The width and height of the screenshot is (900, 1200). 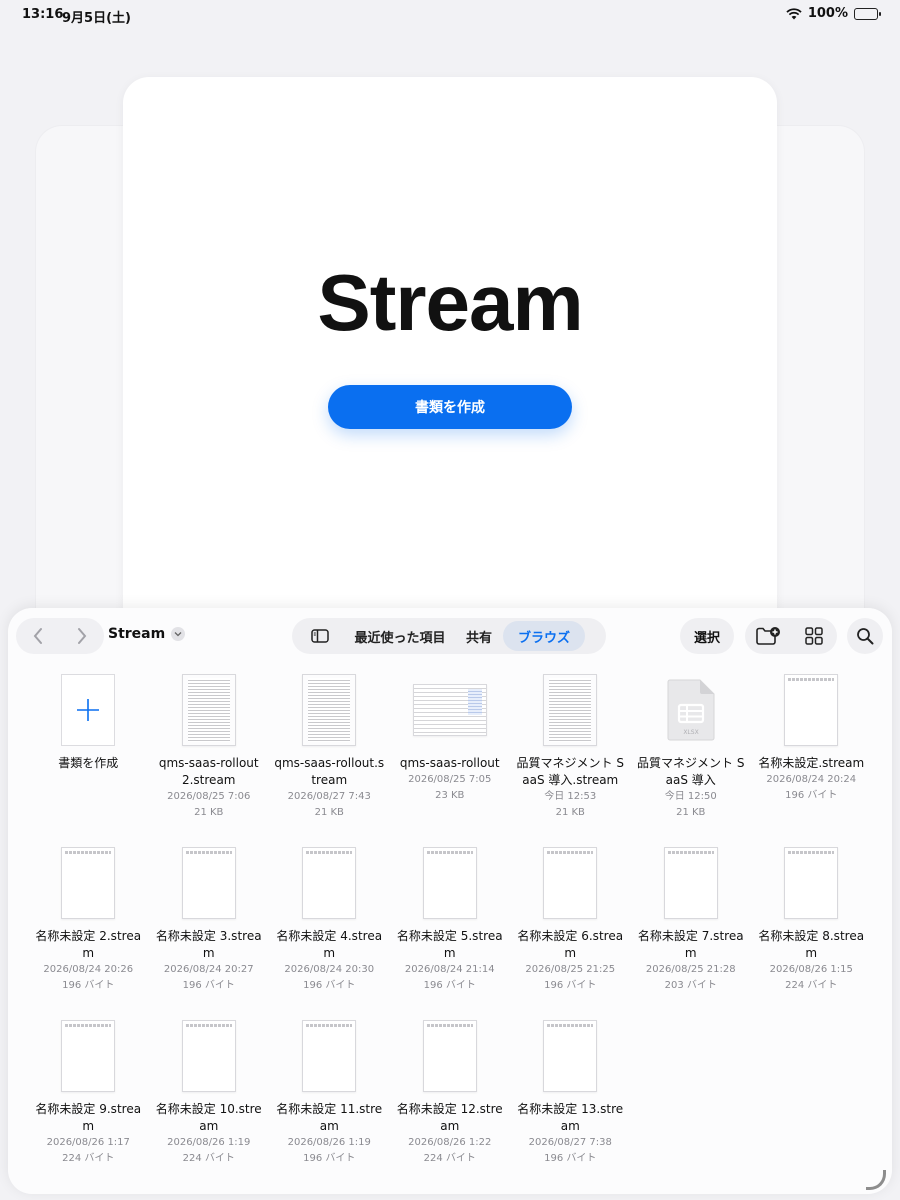 What do you see at coordinates (450, 302) in the screenshot?
I see `app-title: Stream` at bounding box center [450, 302].